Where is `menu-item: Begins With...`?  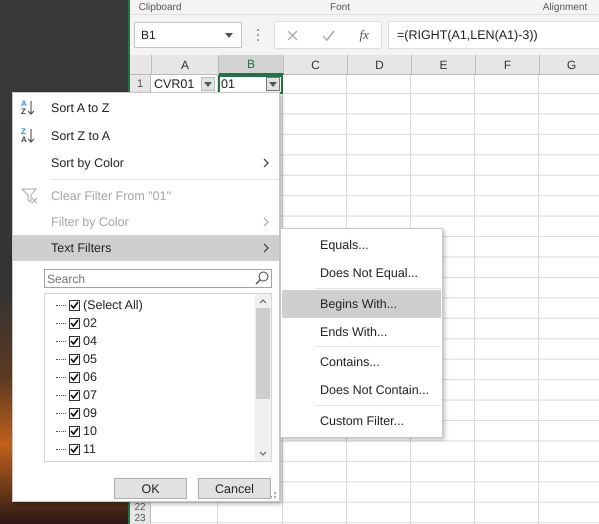
menu-item: Begins With... is located at coordinates (361, 304).